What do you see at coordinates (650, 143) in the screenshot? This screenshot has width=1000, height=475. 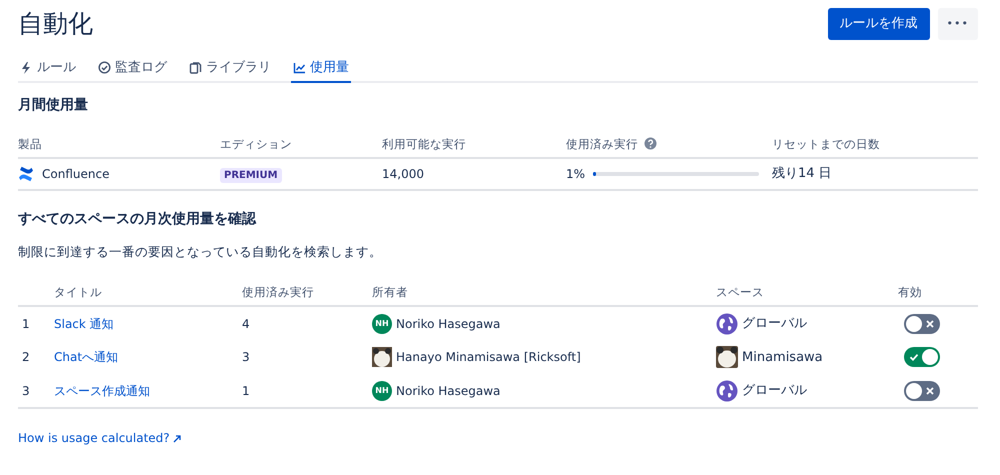 I see `help-icon` at bounding box center [650, 143].